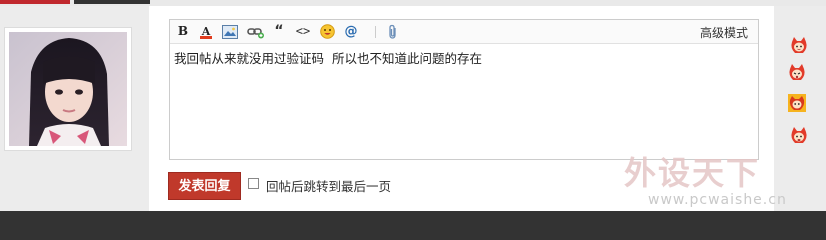  What do you see at coordinates (206, 31) in the screenshot?
I see `font-color-icon: A` at bounding box center [206, 31].